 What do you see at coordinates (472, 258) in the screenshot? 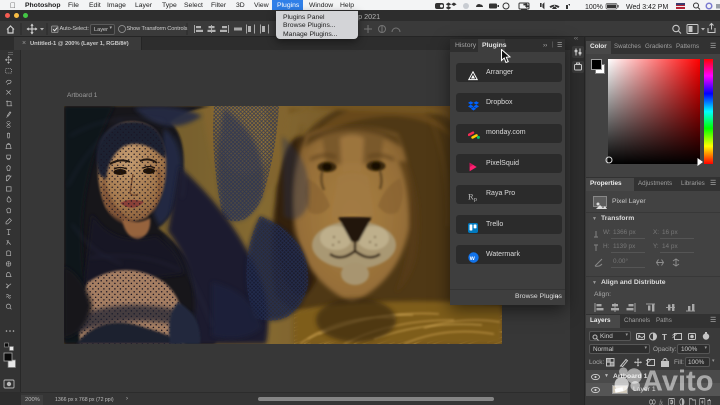
I see `svg-text: w` at bounding box center [472, 258].